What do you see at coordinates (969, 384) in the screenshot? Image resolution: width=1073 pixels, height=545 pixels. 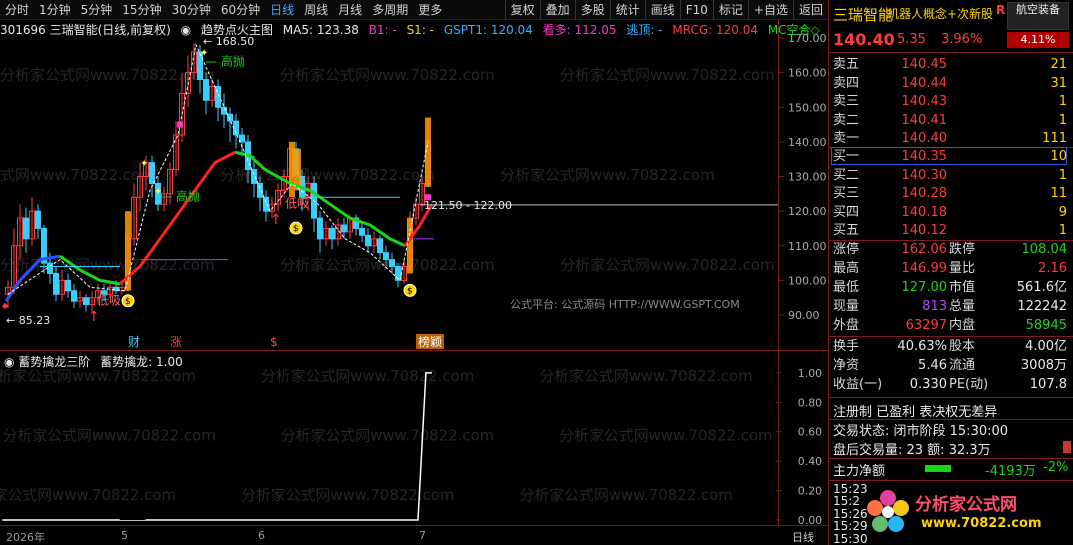 I see `fin-key: PE(动)` at bounding box center [969, 384].